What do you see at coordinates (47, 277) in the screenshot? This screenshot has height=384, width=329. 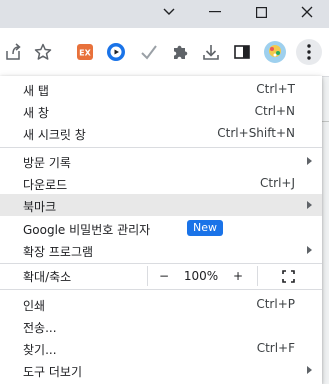 I see `zoom-label: 확대/축소` at bounding box center [47, 277].